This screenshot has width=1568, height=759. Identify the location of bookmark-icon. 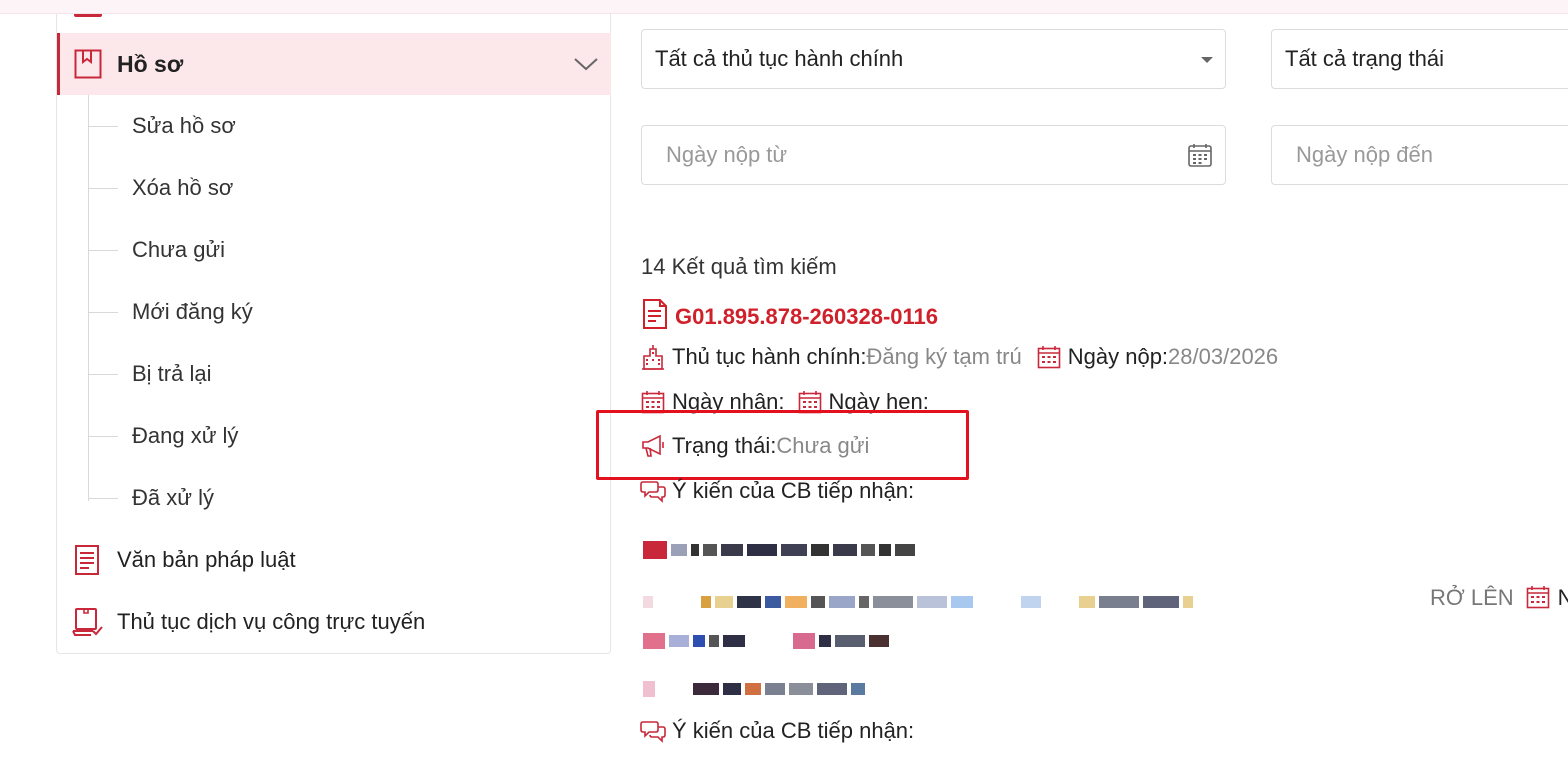
(88, 64).